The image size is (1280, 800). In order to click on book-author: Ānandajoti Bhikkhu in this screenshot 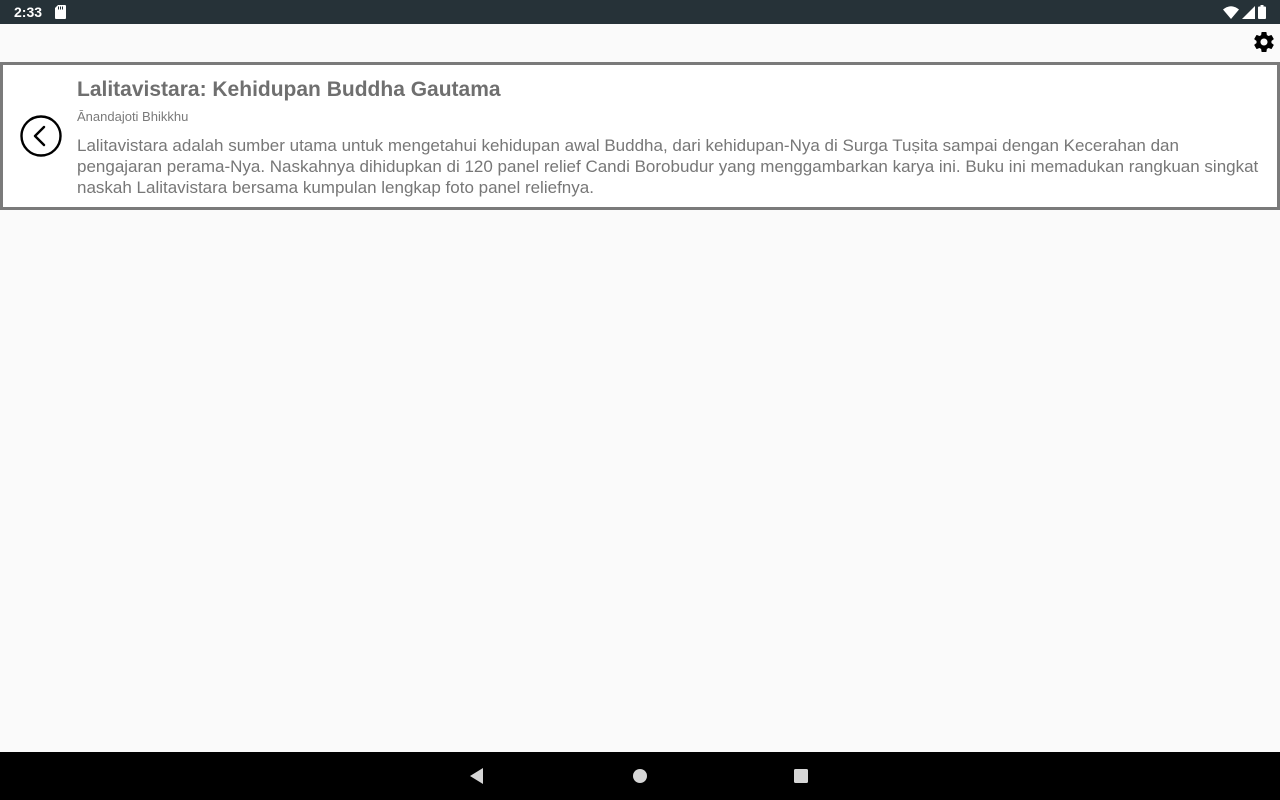, I will do `click(133, 116)`.